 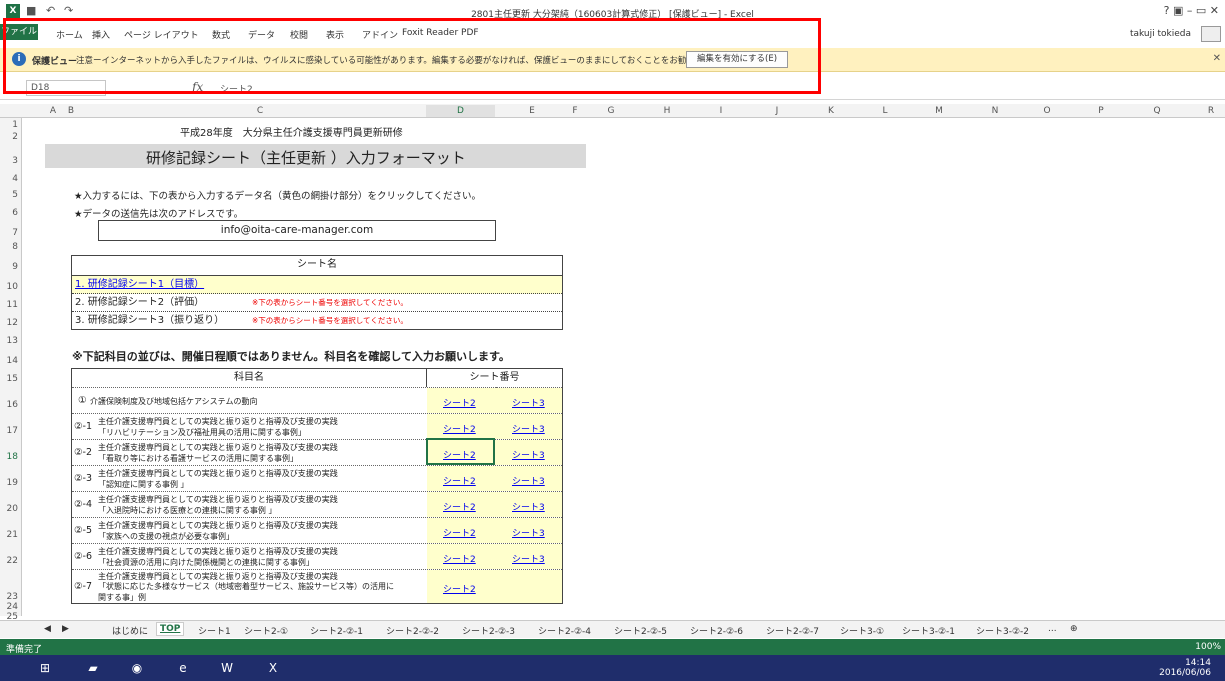 What do you see at coordinates (9, 483) in the screenshot?
I see `row-number: 19` at bounding box center [9, 483].